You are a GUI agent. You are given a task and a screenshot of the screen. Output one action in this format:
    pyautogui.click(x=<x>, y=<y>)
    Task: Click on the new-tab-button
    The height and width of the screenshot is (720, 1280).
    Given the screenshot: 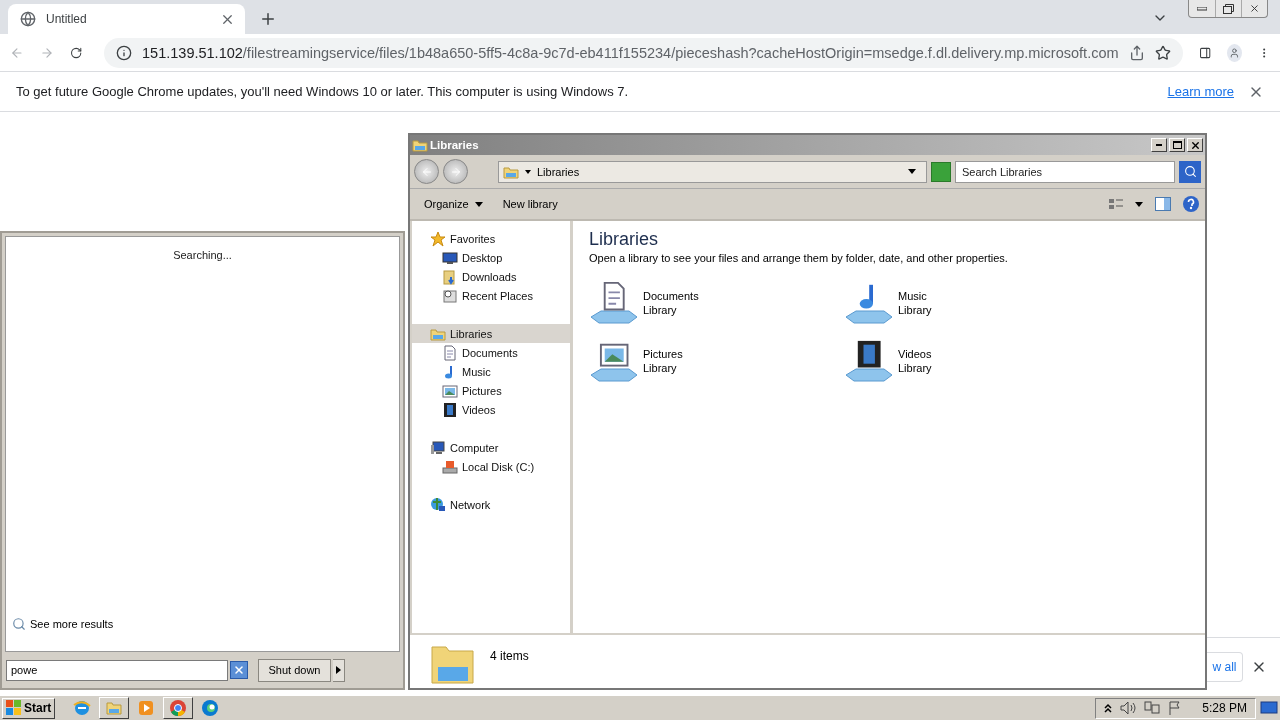 What is the action you would take?
    pyautogui.click(x=268, y=19)
    